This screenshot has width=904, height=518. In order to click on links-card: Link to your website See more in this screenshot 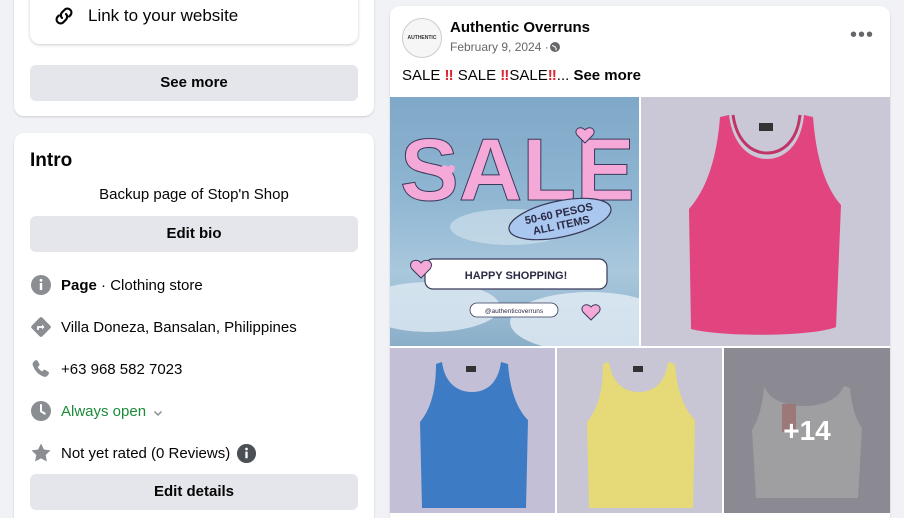, I will do `click(194, 58)`.